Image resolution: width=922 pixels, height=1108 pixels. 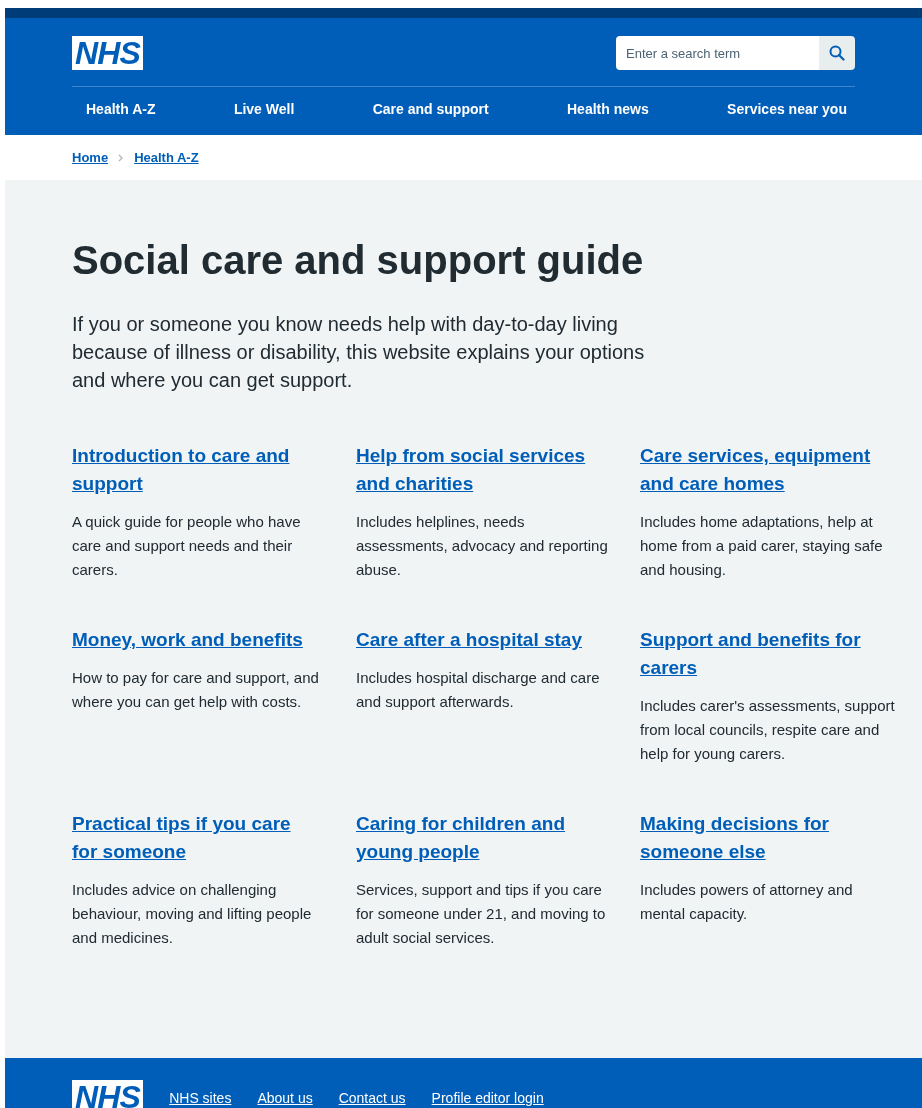 I want to click on card-description: Includes advice on challenging behaviour, moving and lifting people and medicines., so click(x=192, y=914).